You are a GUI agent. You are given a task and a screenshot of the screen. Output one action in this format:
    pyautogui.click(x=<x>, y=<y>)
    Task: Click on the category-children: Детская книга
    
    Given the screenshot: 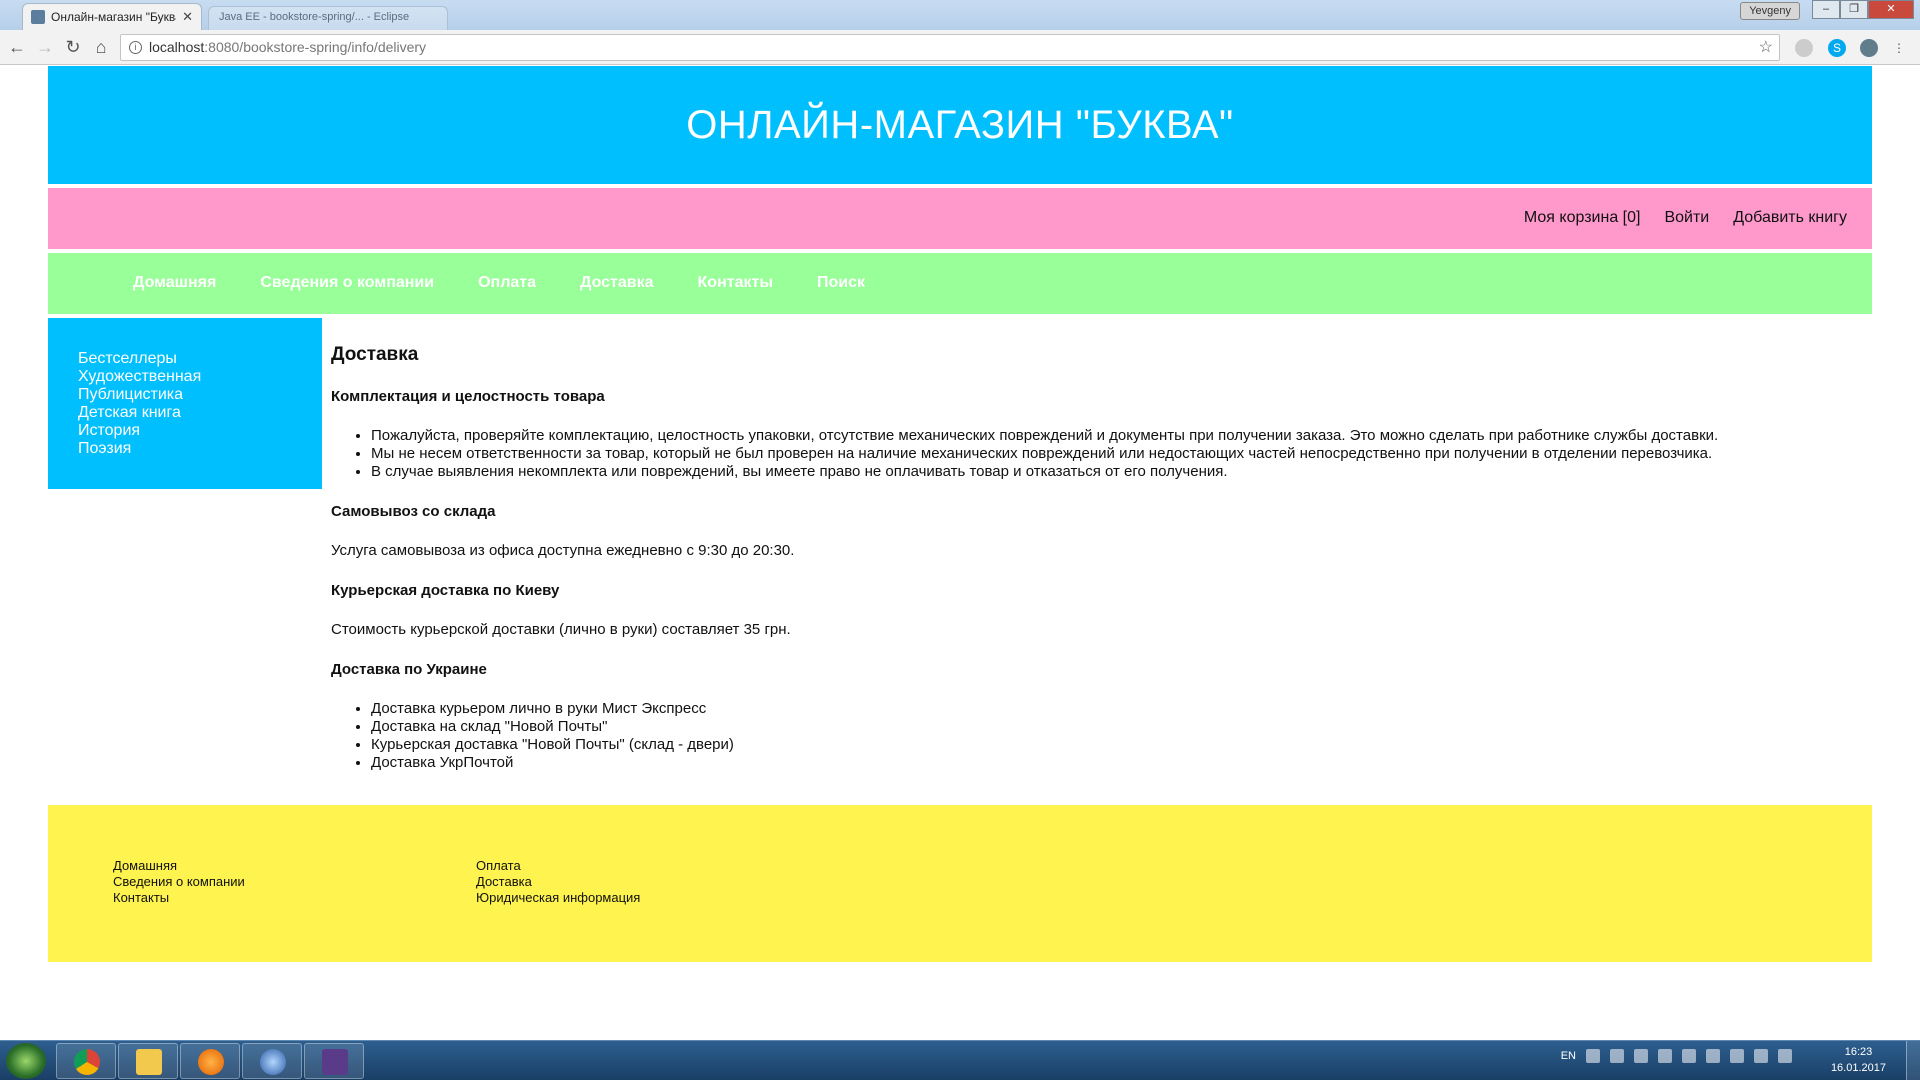 What is the action you would take?
    pyautogui.click(x=200, y=413)
    